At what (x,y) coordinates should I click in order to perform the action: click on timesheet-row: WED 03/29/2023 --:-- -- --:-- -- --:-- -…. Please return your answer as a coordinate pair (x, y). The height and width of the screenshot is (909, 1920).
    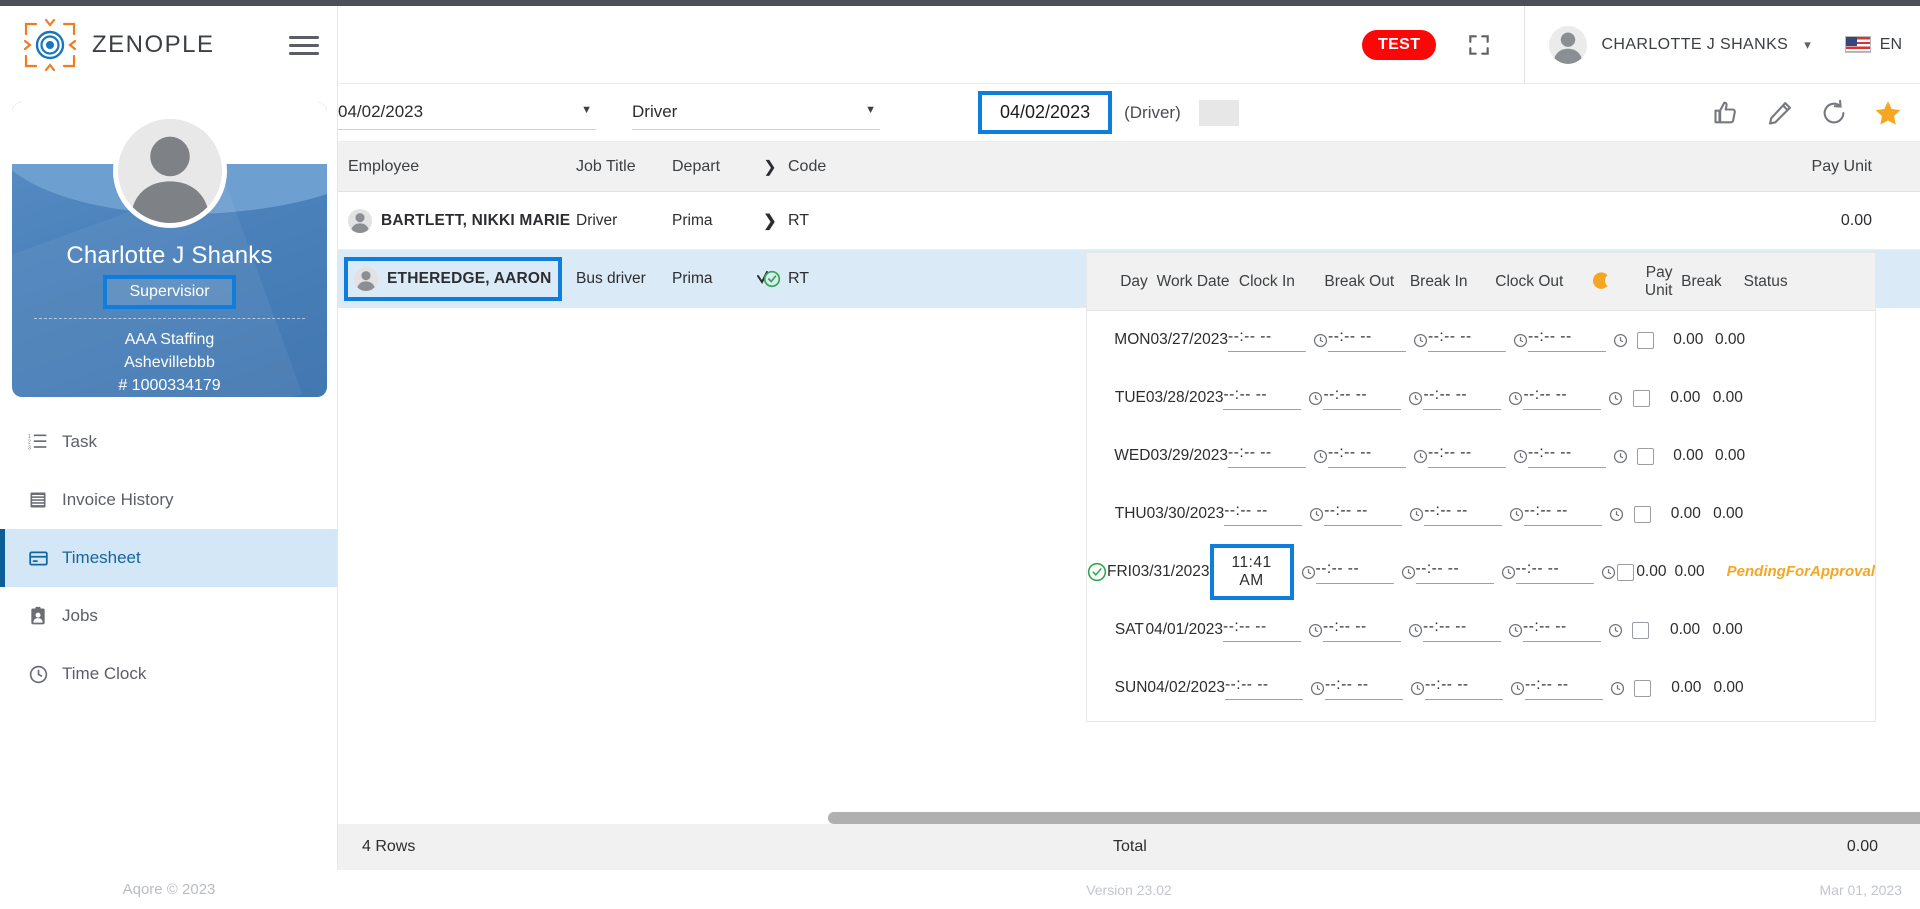
    Looking at the image, I should click on (1481, 456).